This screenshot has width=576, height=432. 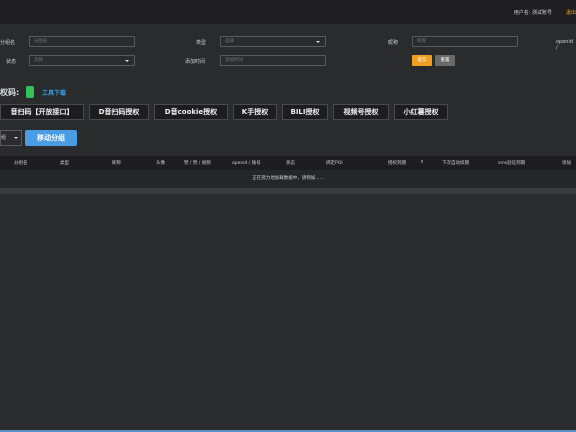 What do you see at coordinates (82, 41) in the screenshot?
I see `group-name-input: 分组名` at bounding box center [82, 41].